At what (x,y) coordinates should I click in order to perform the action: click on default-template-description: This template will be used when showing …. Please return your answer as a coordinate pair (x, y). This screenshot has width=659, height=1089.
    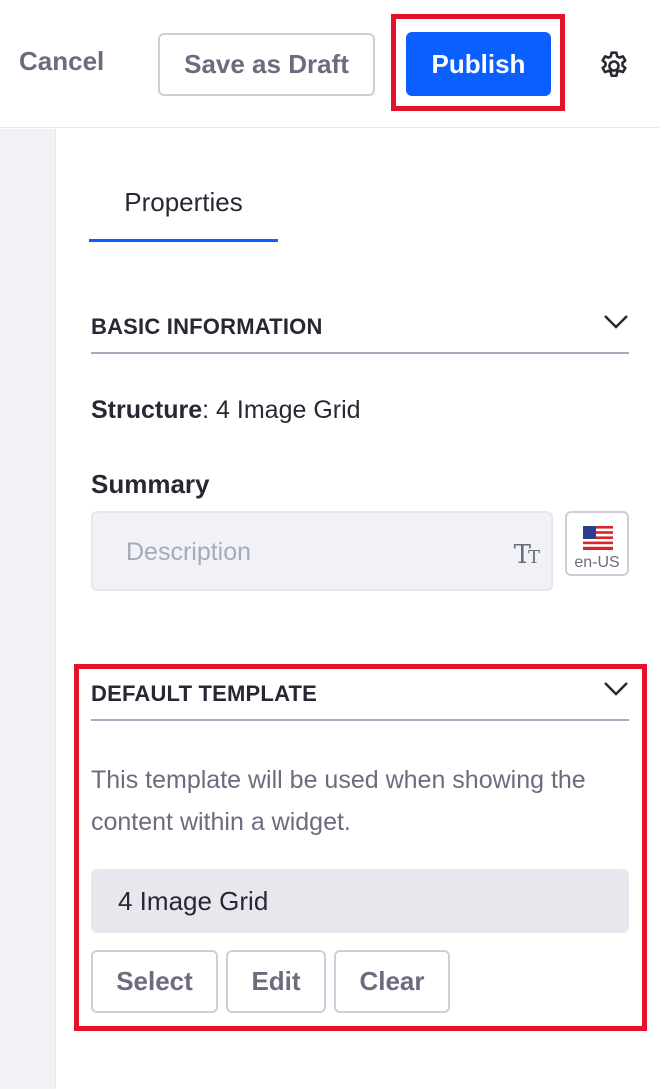
    Looking at the image, I should click on (338, 801).